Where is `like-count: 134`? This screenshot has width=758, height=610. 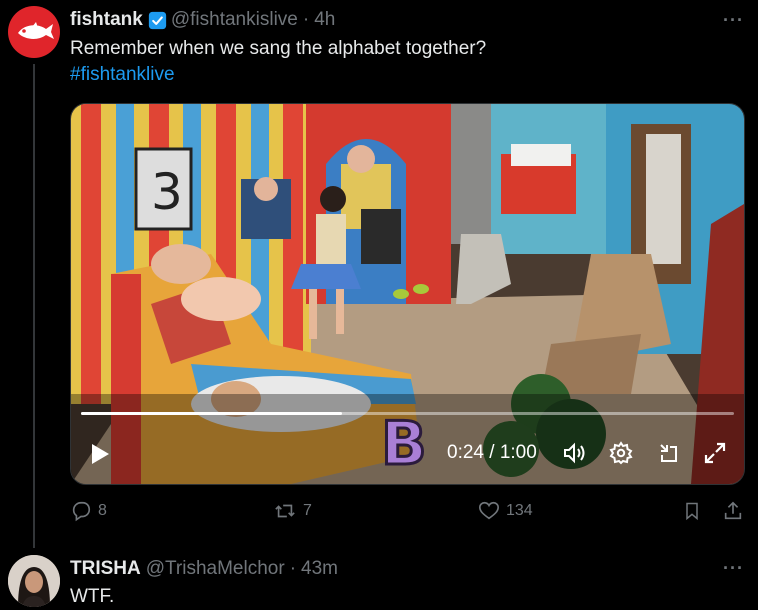 like-count: 134 is located at coordinates (519, 510).